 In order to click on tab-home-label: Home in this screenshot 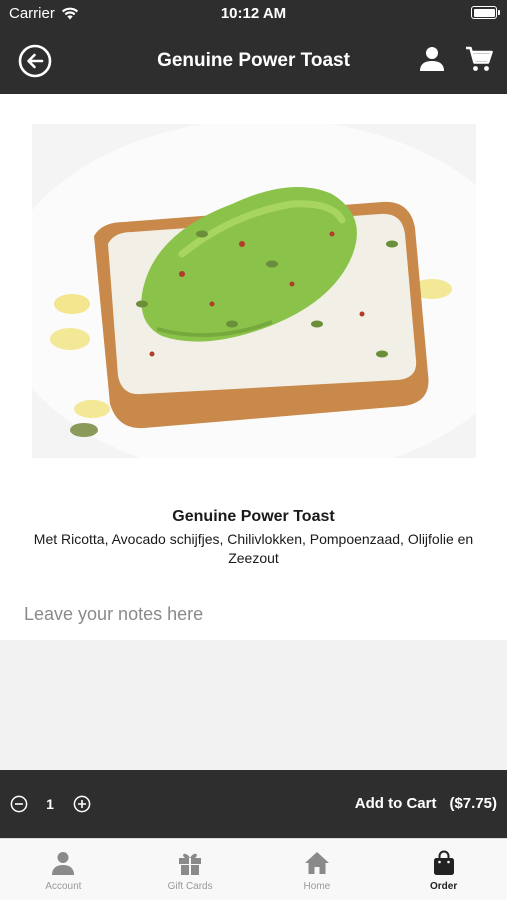, I will do `click(317, 886)`.